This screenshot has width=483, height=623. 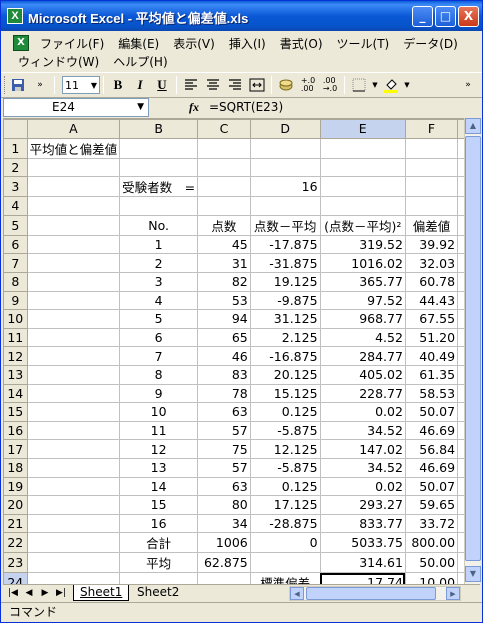 I want to click on cell: 4.52, so click(x=362, y=337).